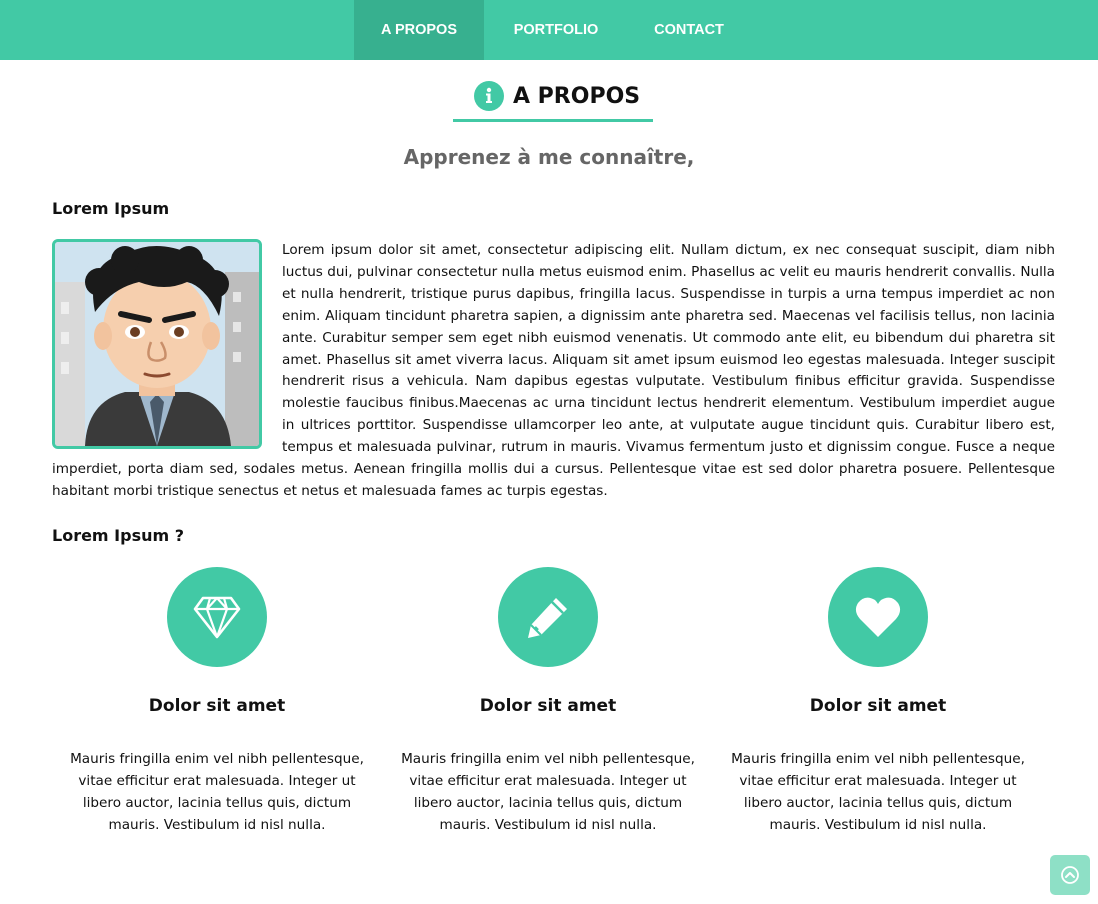  Describe the element at coordinates (419, 30) in the screenshot. I see `nav-item-a-propos: A PROPOS` at that location.